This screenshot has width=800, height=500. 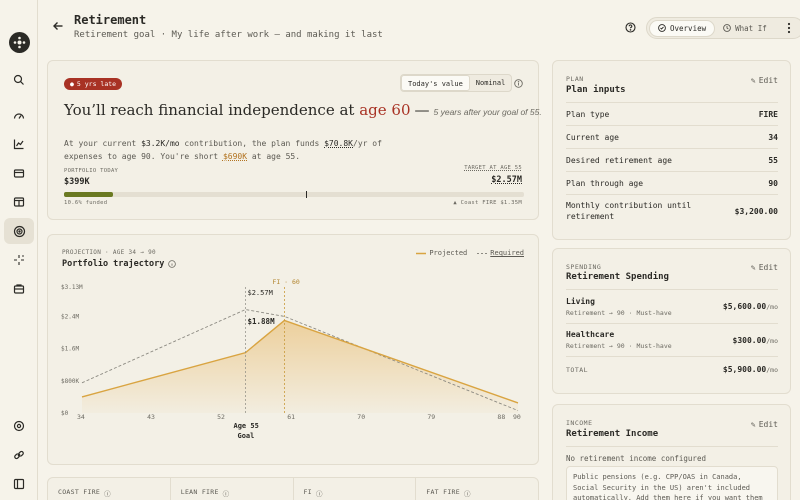 I want to click on legend-projected-label: Projected, so click(x=448, y=253).